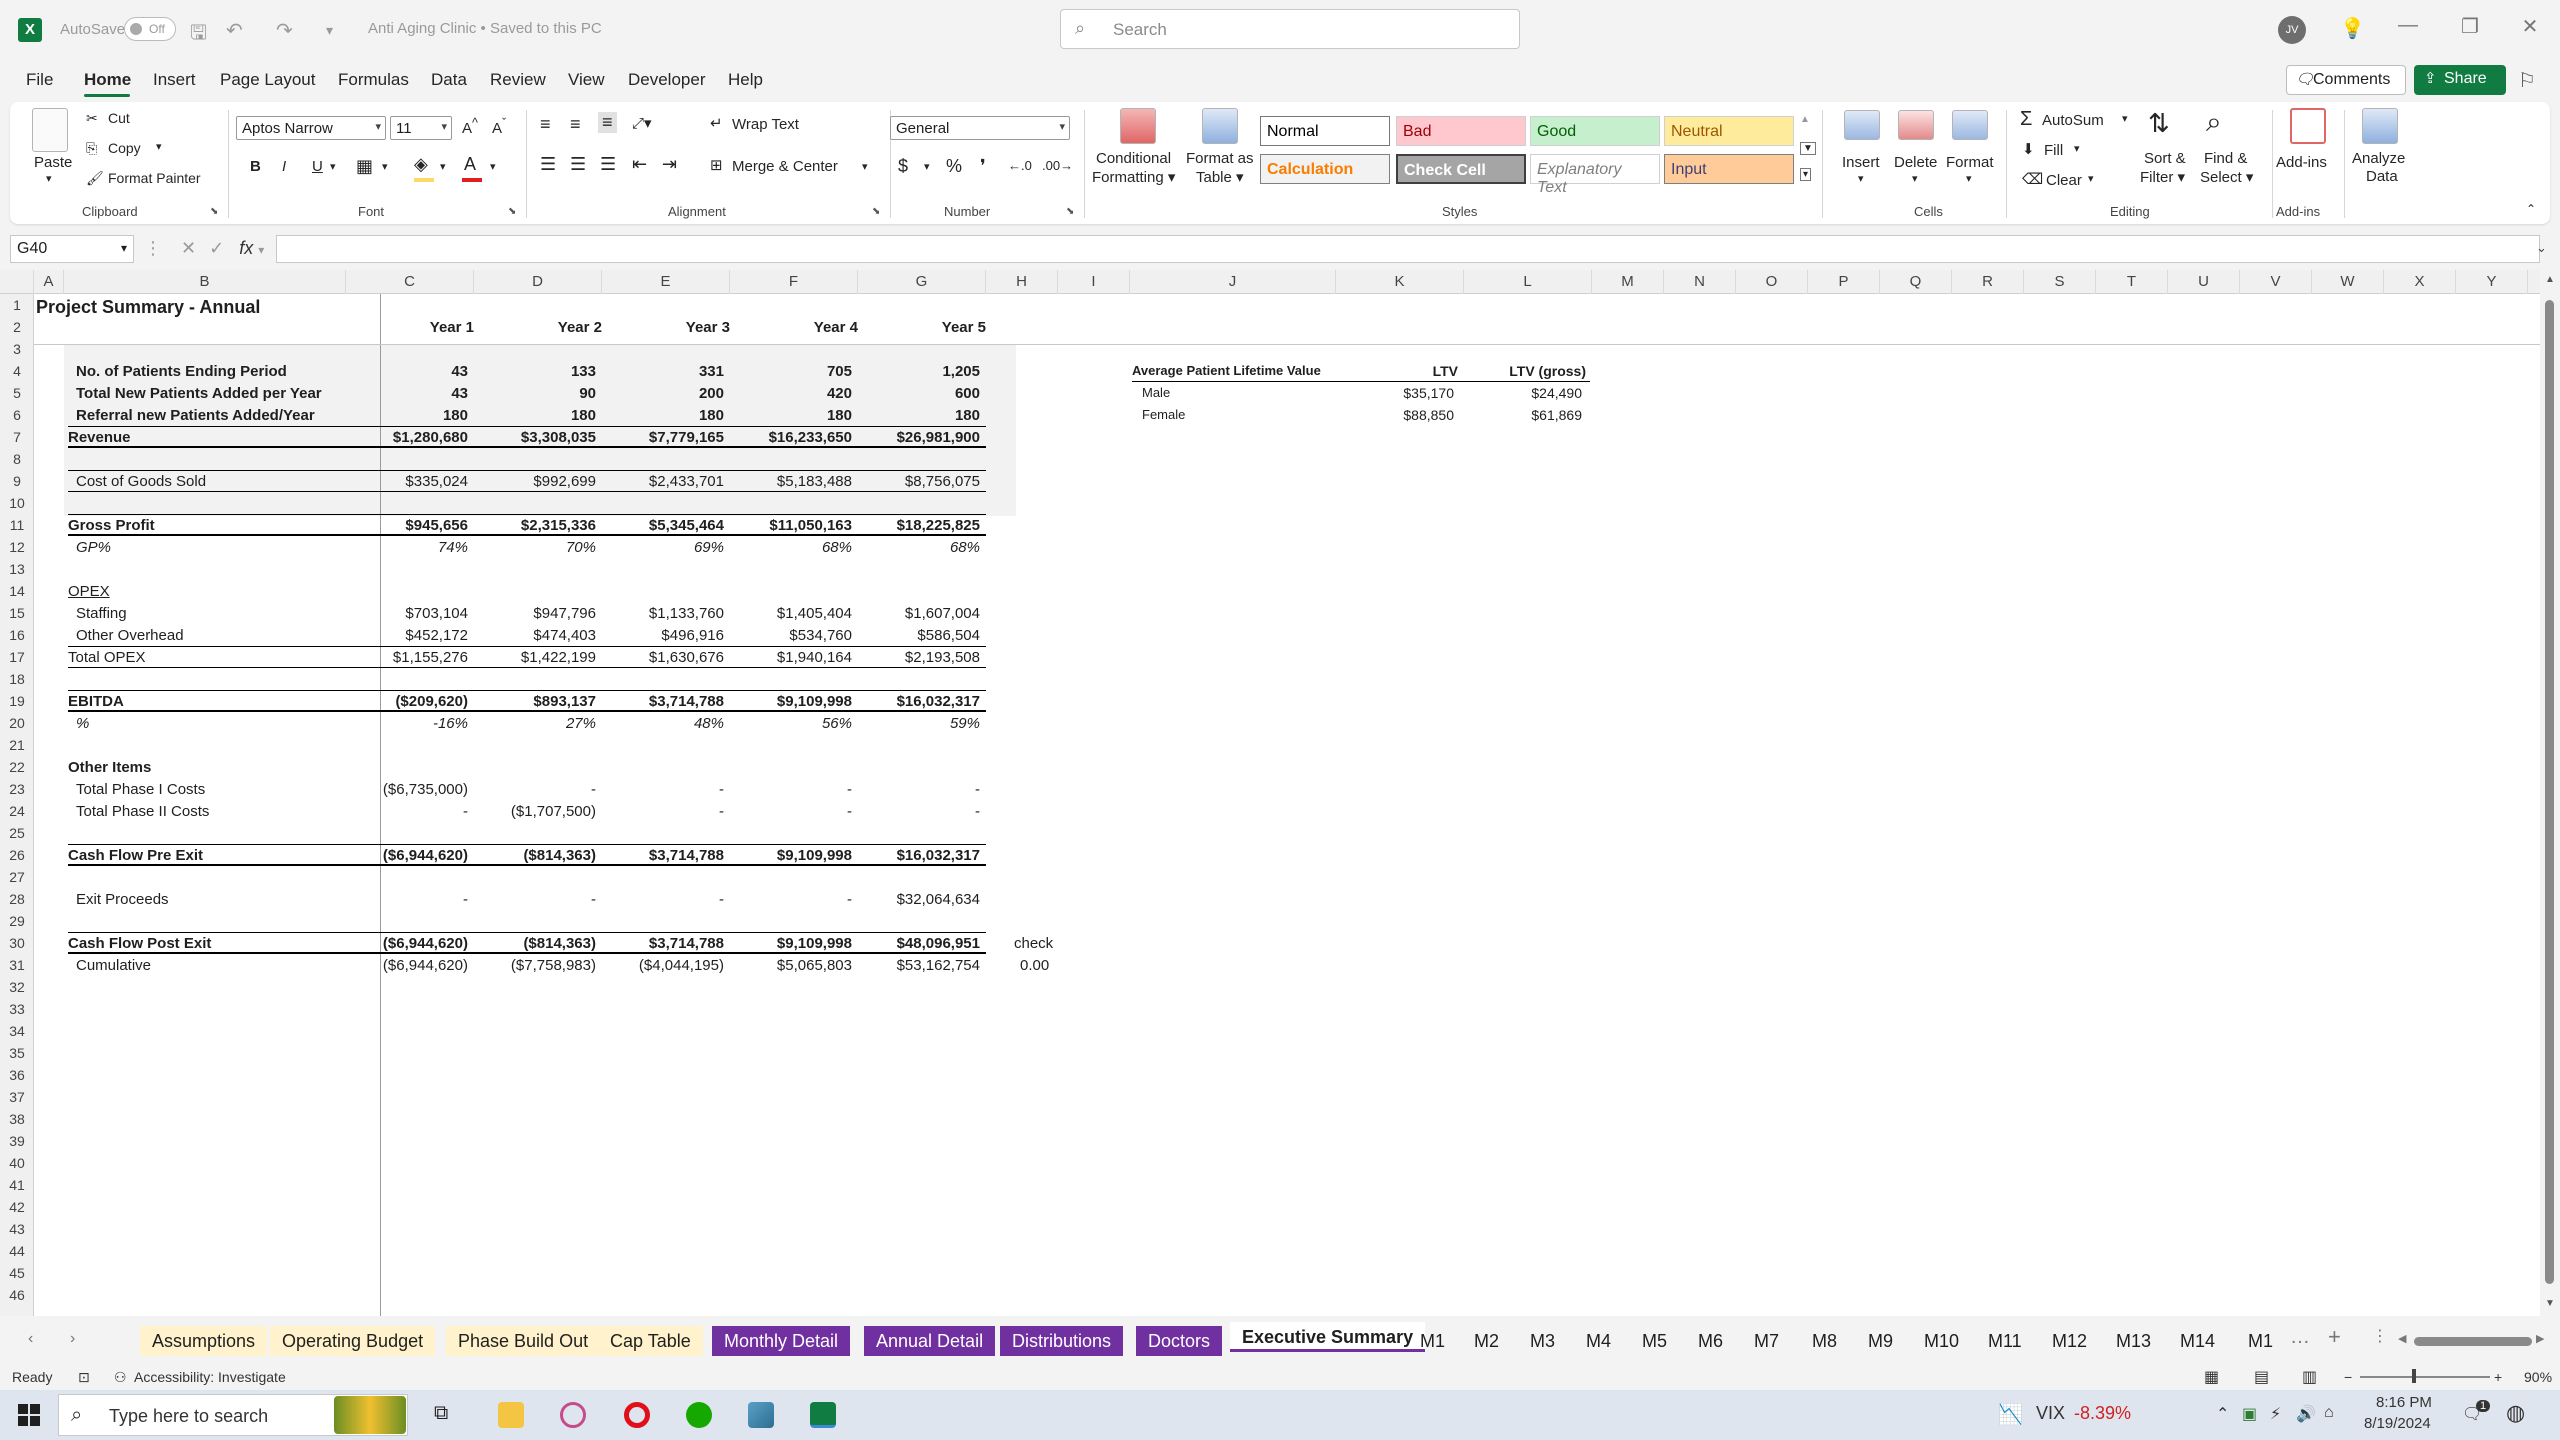 Image resolution: width=2560 pixels, height=1440 pixels. I want to click on number-format-select: General ▾, so click(980, 128).